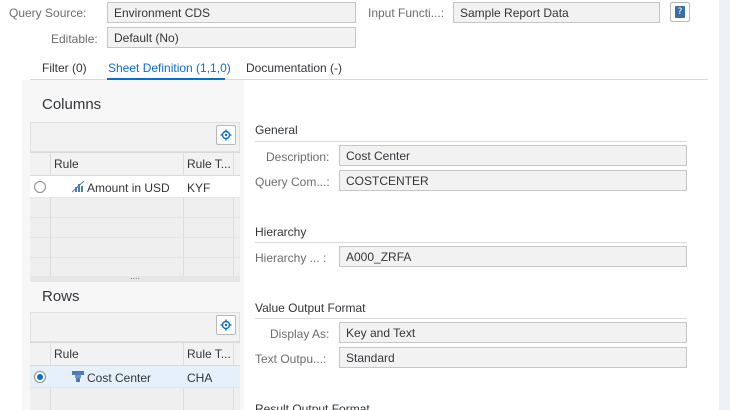 Image resolution: width=730 pixels, height=410 pixels. What do you see at coordinates (128, 188) in the screenshot?
I see `column-rule-name: Amount in USD` at bounding box center [128, 188].